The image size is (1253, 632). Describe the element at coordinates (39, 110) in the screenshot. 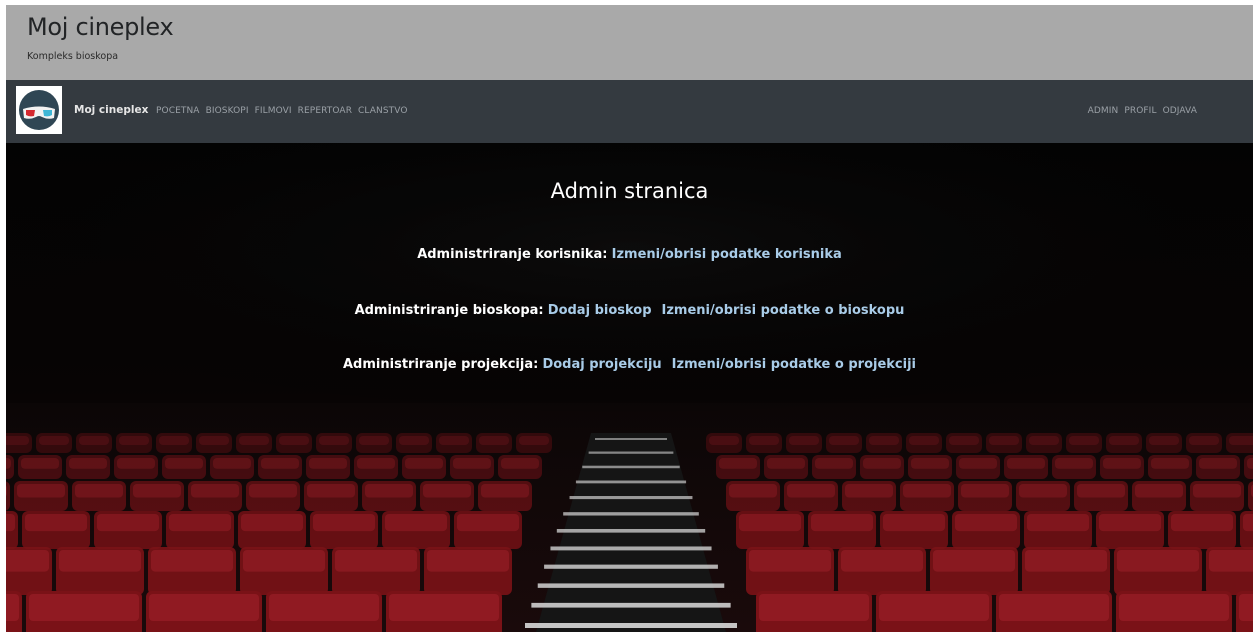

I see `3d-glasses-icon` at that location.